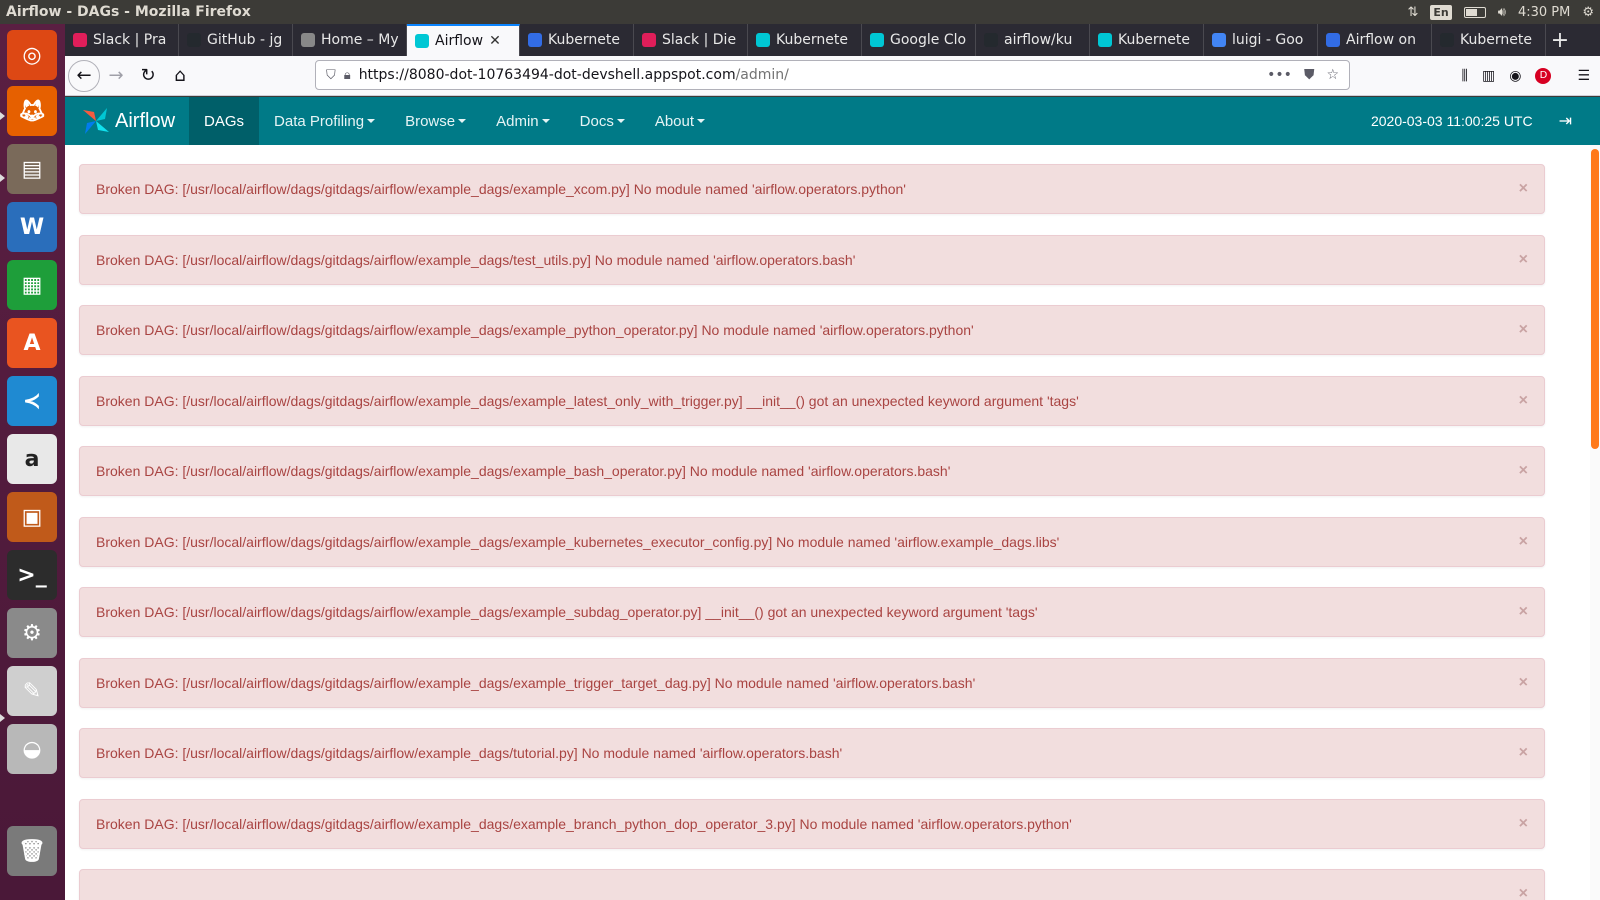 This screenshot has width=1600, height=900. I want to click on text-editor-launcher-icon: ✎, so click(32, 691).